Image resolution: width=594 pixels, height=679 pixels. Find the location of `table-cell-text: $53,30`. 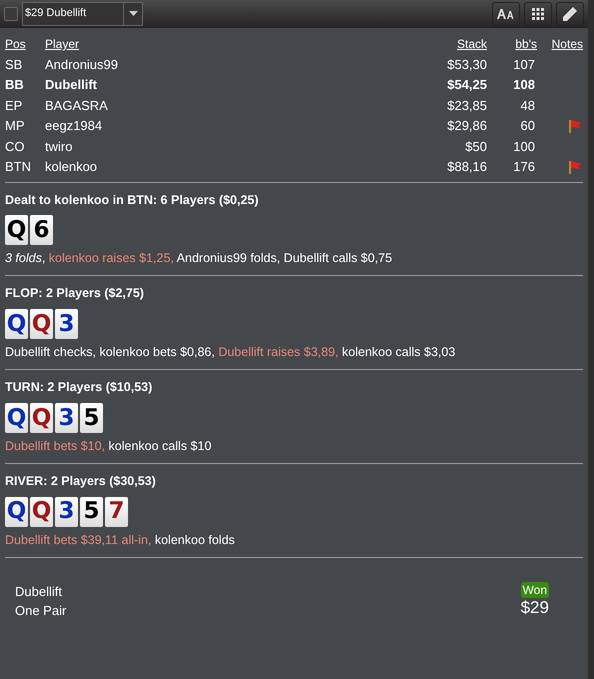

table-cell-text: $53,30 is located at coordinates (467, 65).